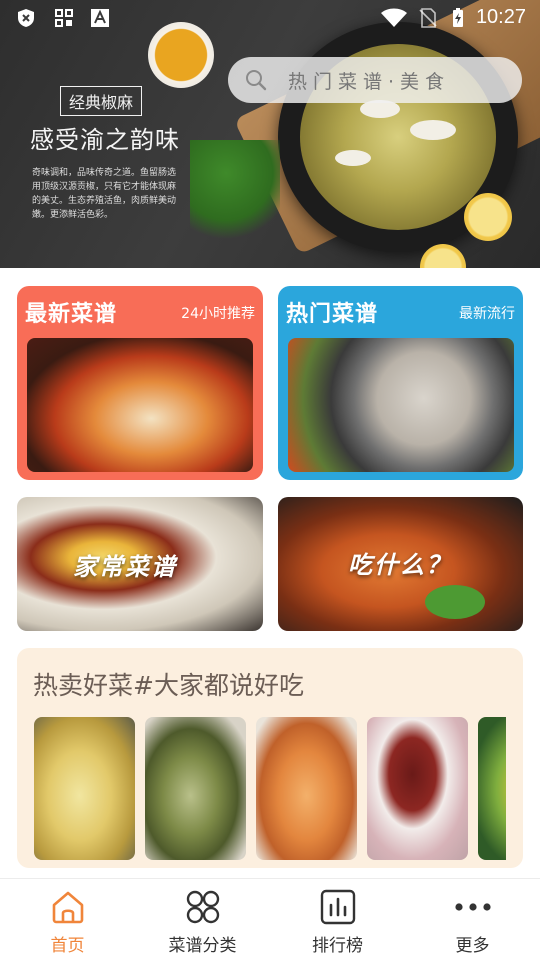 The image size is (540, 960). What do you see at coordinates (125, 567) in the screenshot?
I see `tile-label: 家常菜谱` at bounding box center [125, 567].